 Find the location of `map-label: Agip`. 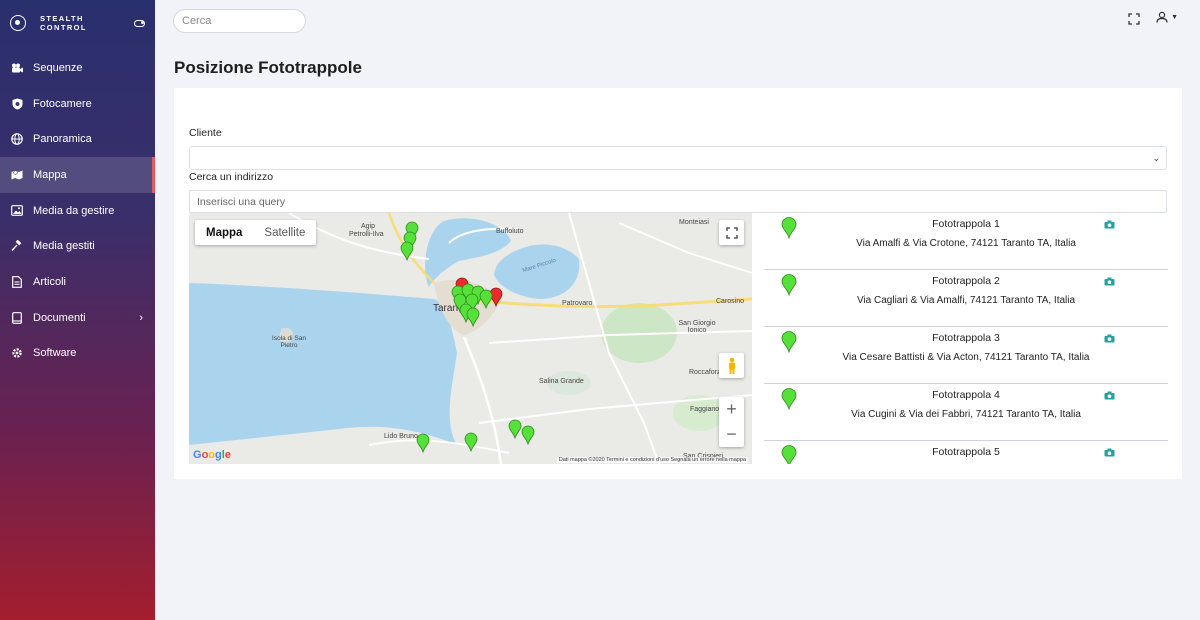

map-label: Agip is located at coordinates (368, 226).